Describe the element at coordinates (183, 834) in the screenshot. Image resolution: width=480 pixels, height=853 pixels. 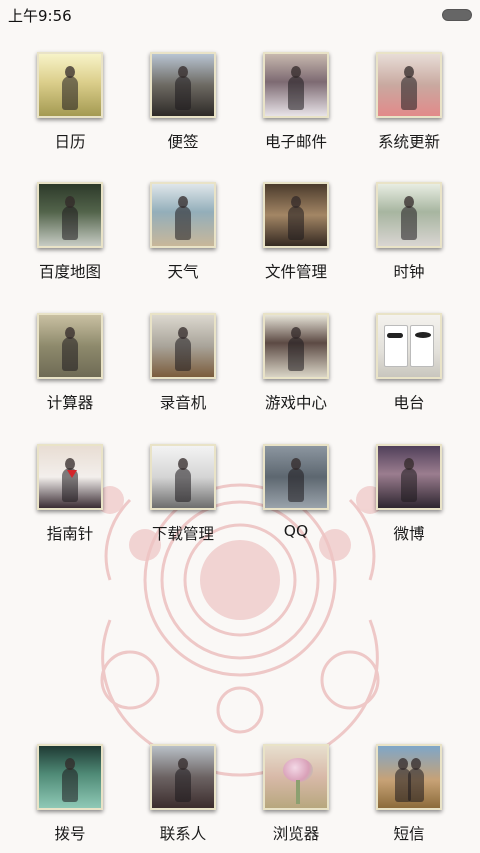
I see `app-label: 联系人` at that location.